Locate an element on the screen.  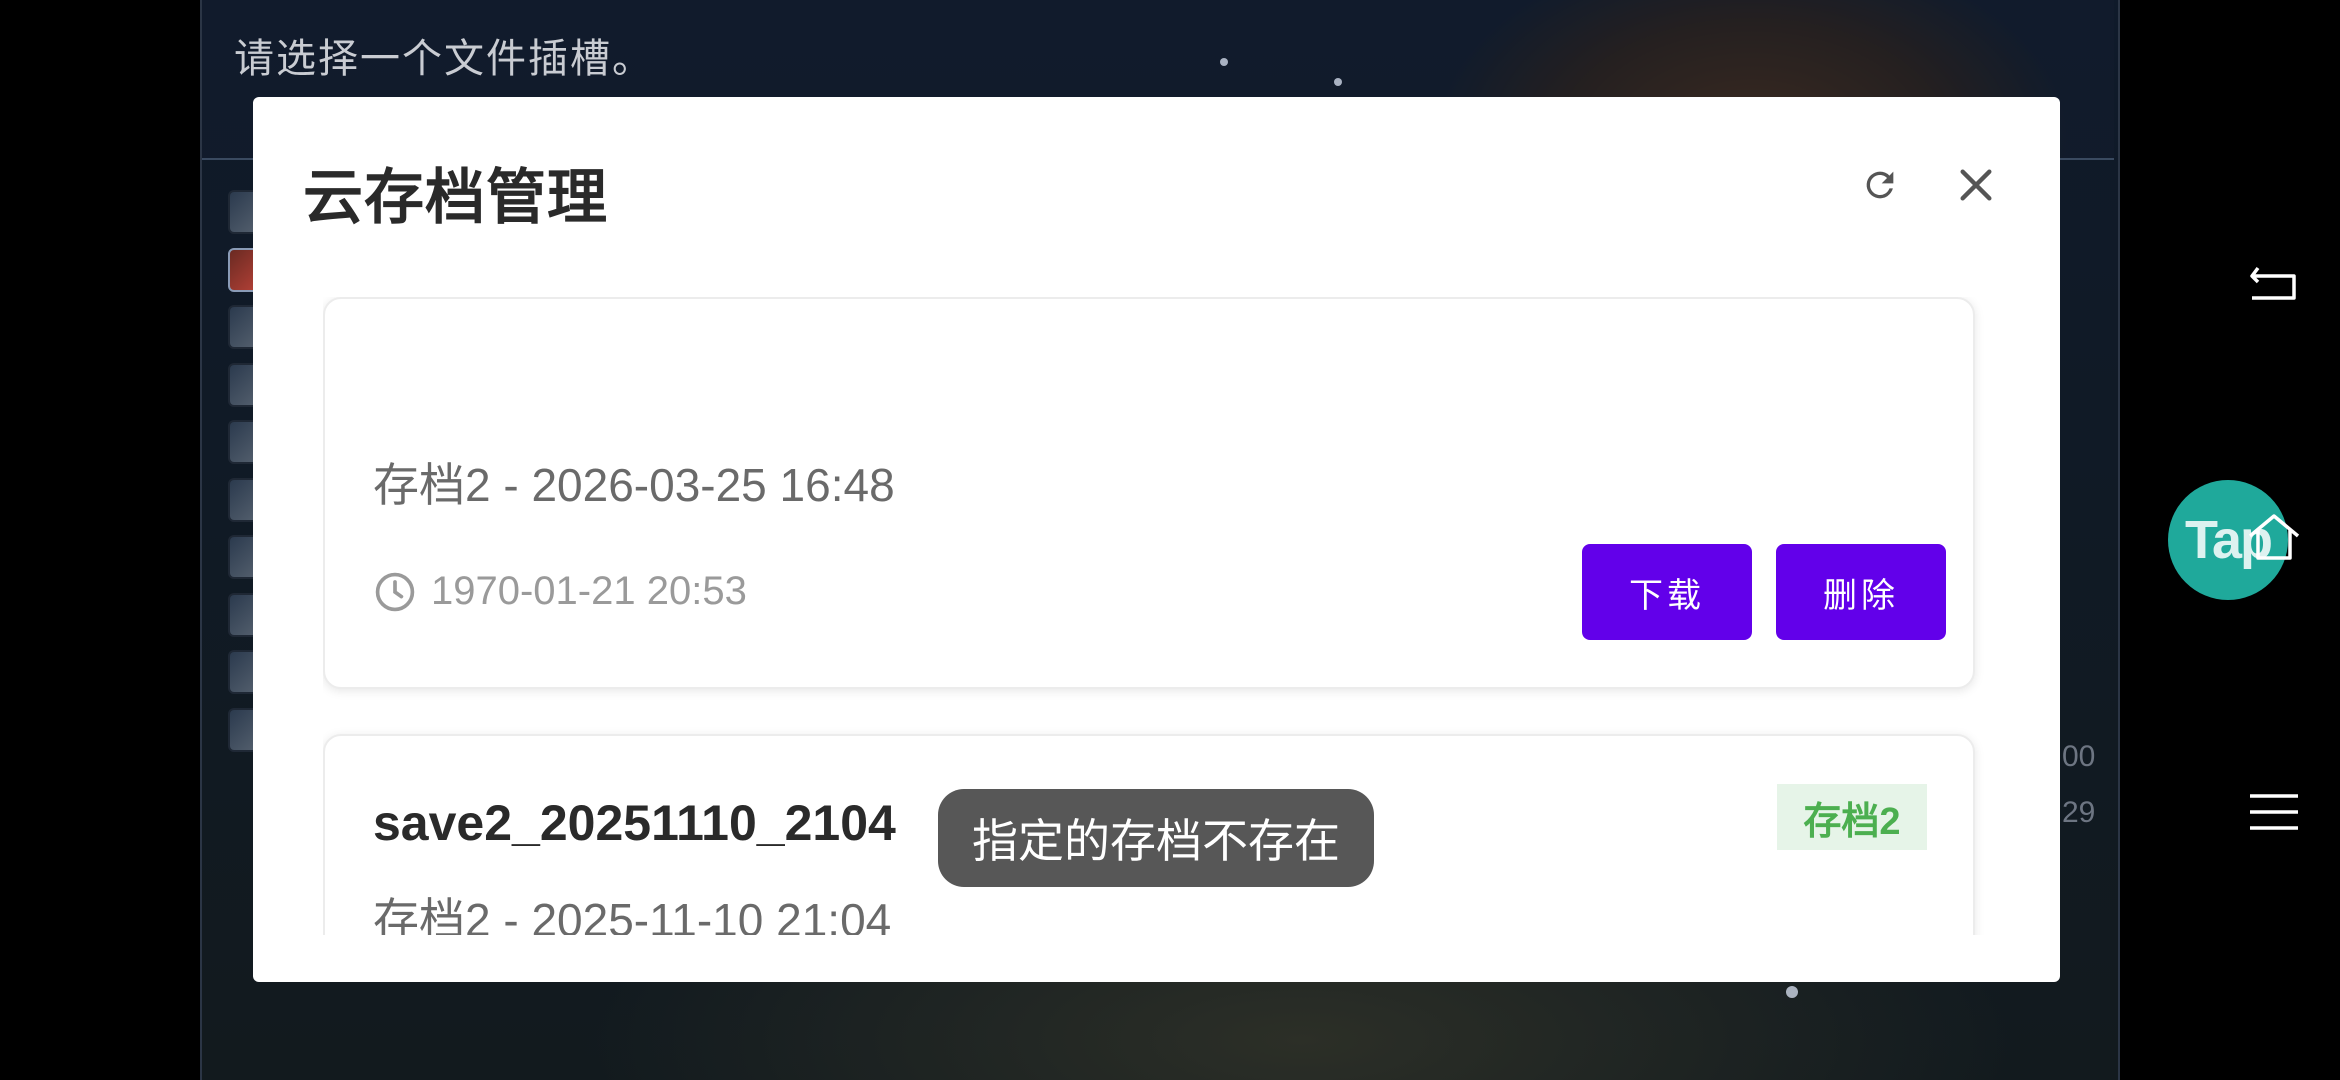
save-description: 存档2 - 2026-03-25 16:48 is located at coordinates (634, 485).